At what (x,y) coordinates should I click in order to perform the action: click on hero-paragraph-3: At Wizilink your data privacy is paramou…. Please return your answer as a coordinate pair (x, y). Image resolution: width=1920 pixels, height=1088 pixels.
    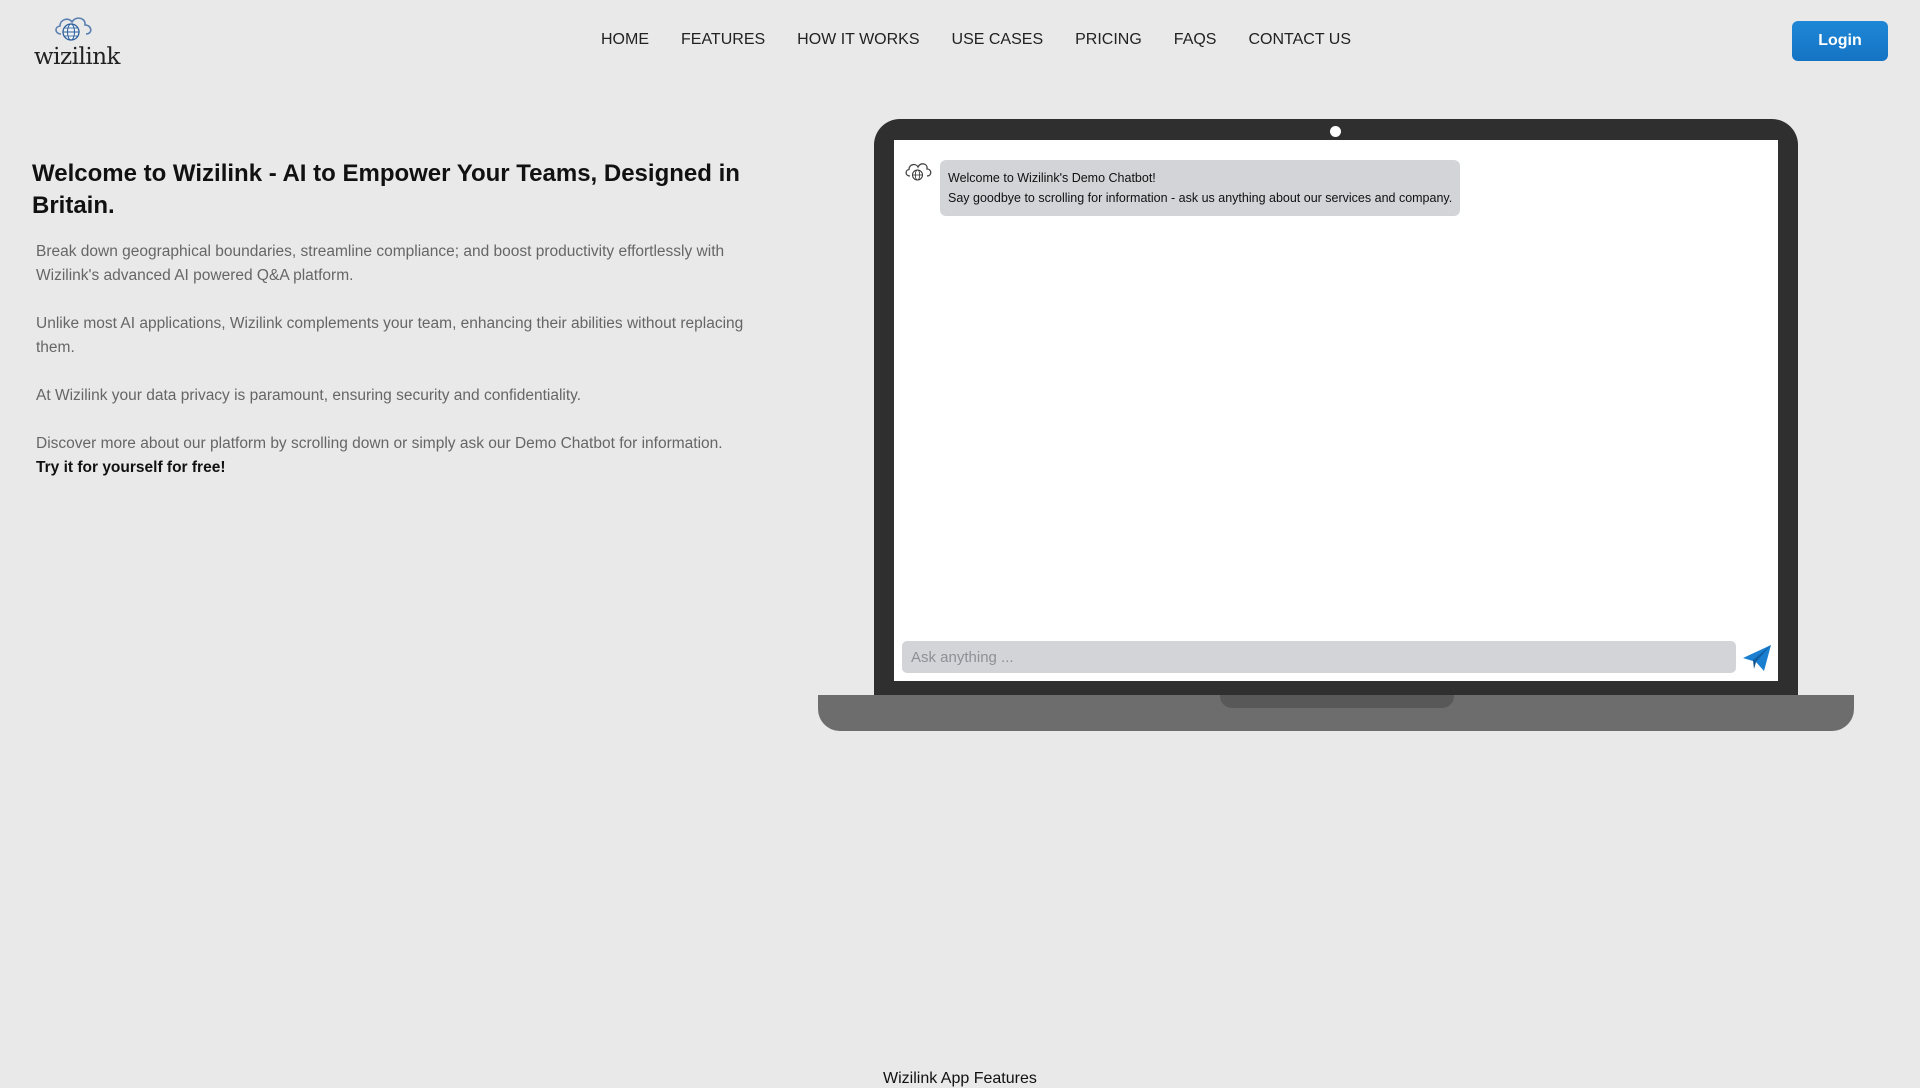
    Looking at the image, I should click on (309, 395).